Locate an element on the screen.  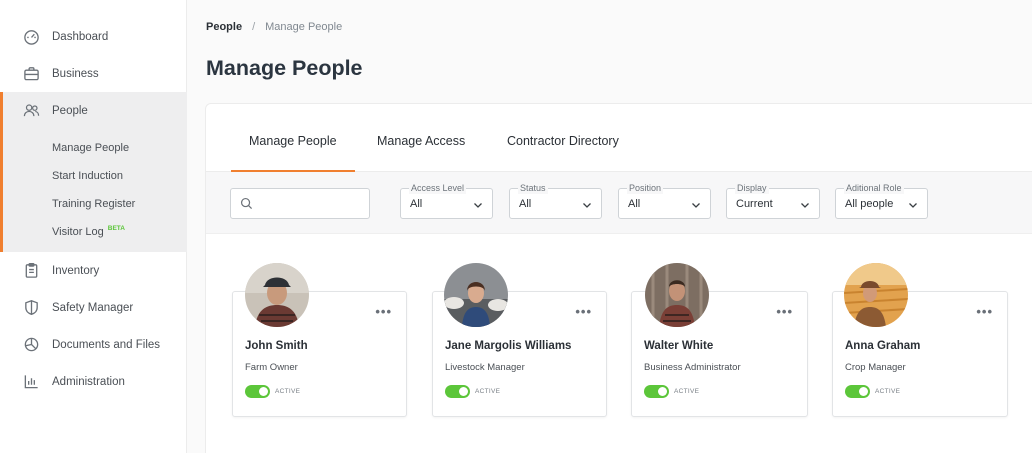
select-legend: Status is located at coordinates (533, 188).